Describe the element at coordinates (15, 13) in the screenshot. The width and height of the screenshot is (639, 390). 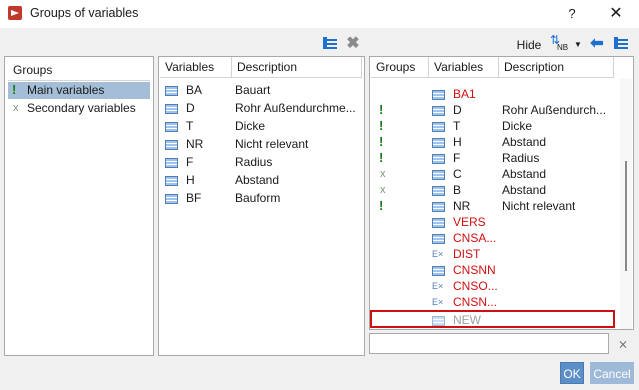
I see `app-icon` at that location.